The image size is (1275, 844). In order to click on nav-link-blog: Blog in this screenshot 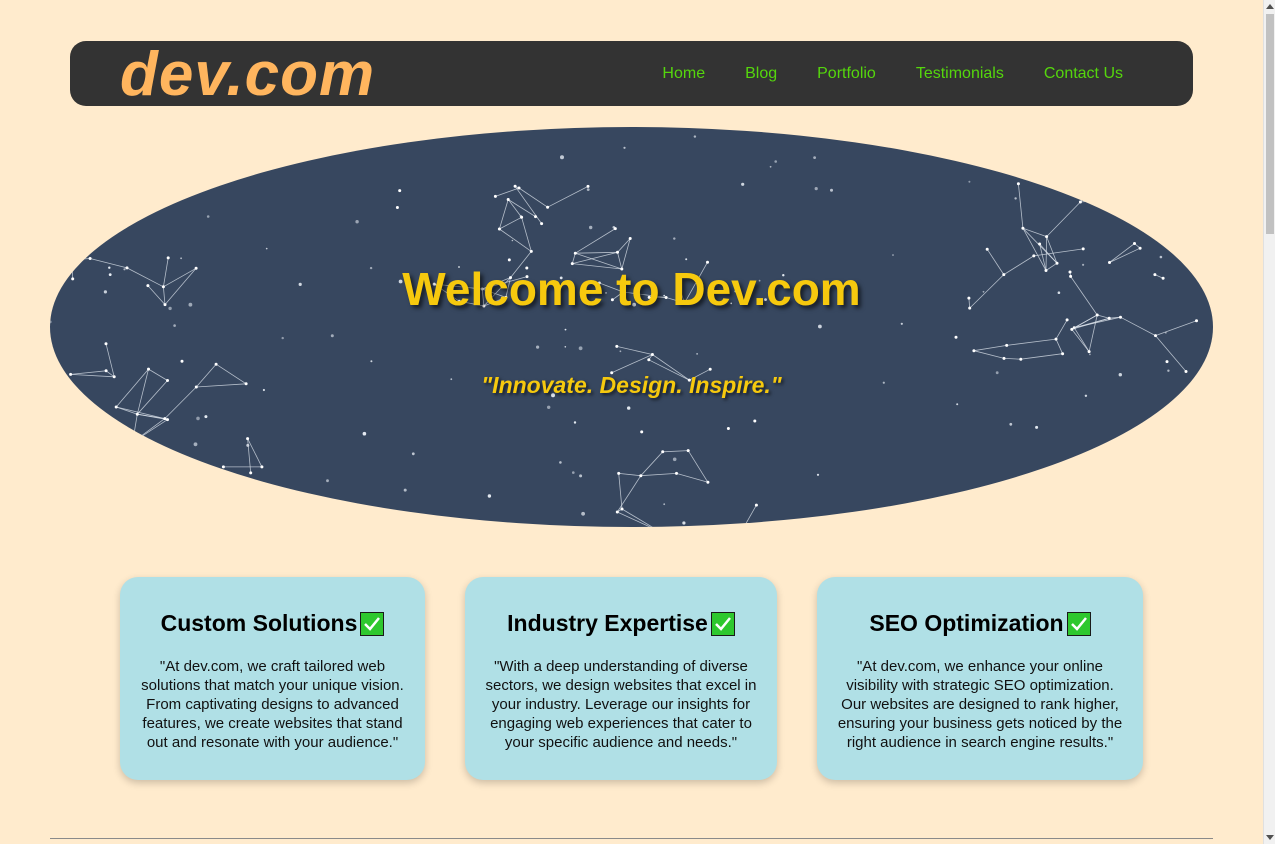, I will do `click(761, 74)`.